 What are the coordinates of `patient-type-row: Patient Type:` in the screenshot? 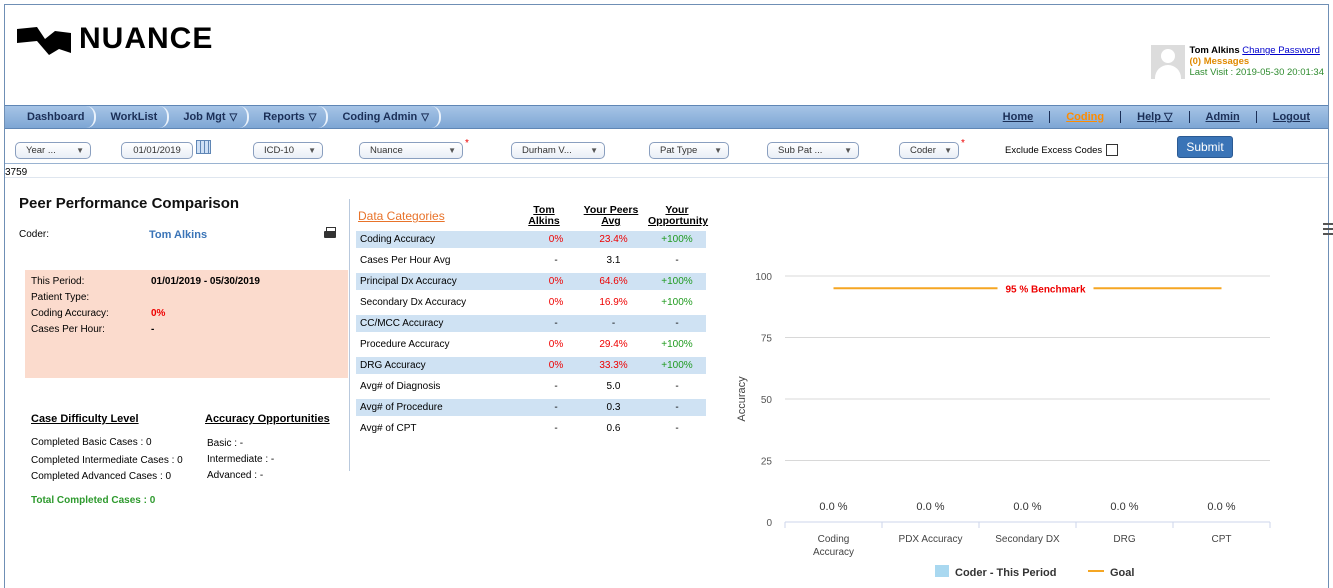 It's located at (60, 297).